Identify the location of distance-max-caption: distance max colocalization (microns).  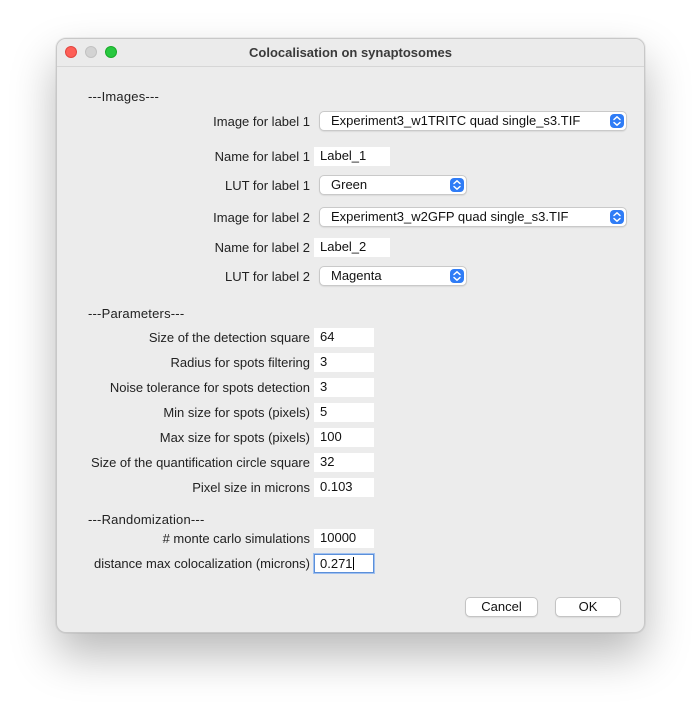
(201, 563).